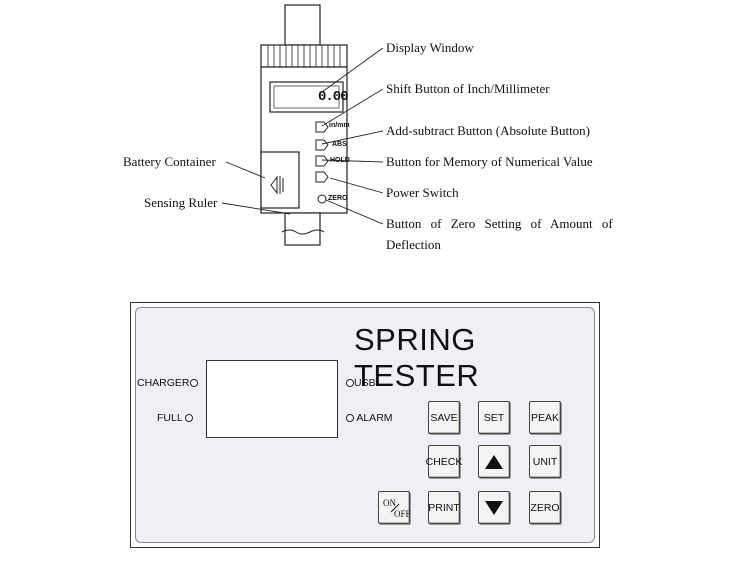 This screenshot has height=584, width=750. I want to click on charger-led-icon, so click(193, 383).